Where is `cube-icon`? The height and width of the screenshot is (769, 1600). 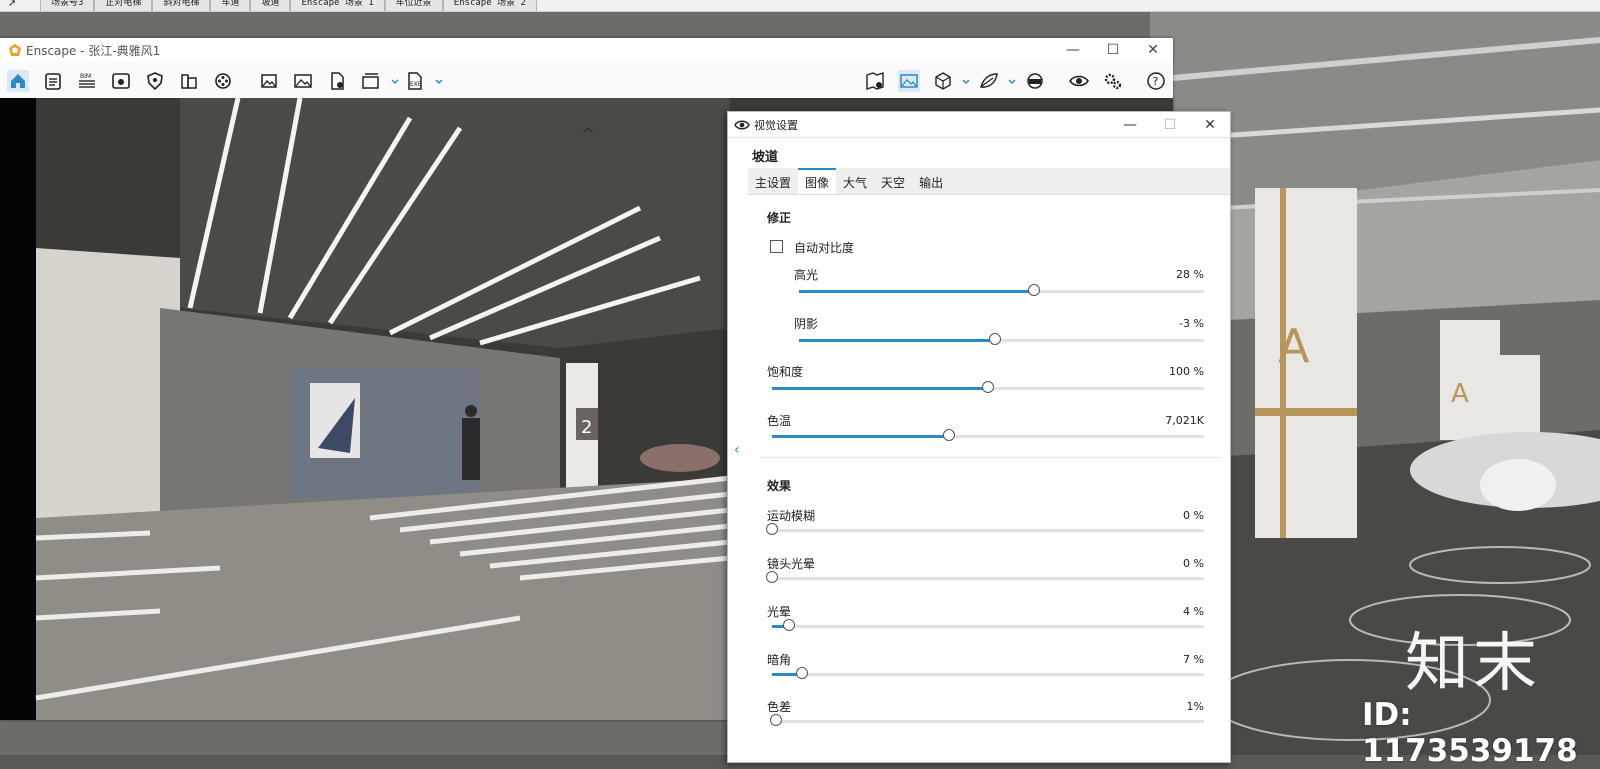 cube-icon is located at coordinates (943, 81).